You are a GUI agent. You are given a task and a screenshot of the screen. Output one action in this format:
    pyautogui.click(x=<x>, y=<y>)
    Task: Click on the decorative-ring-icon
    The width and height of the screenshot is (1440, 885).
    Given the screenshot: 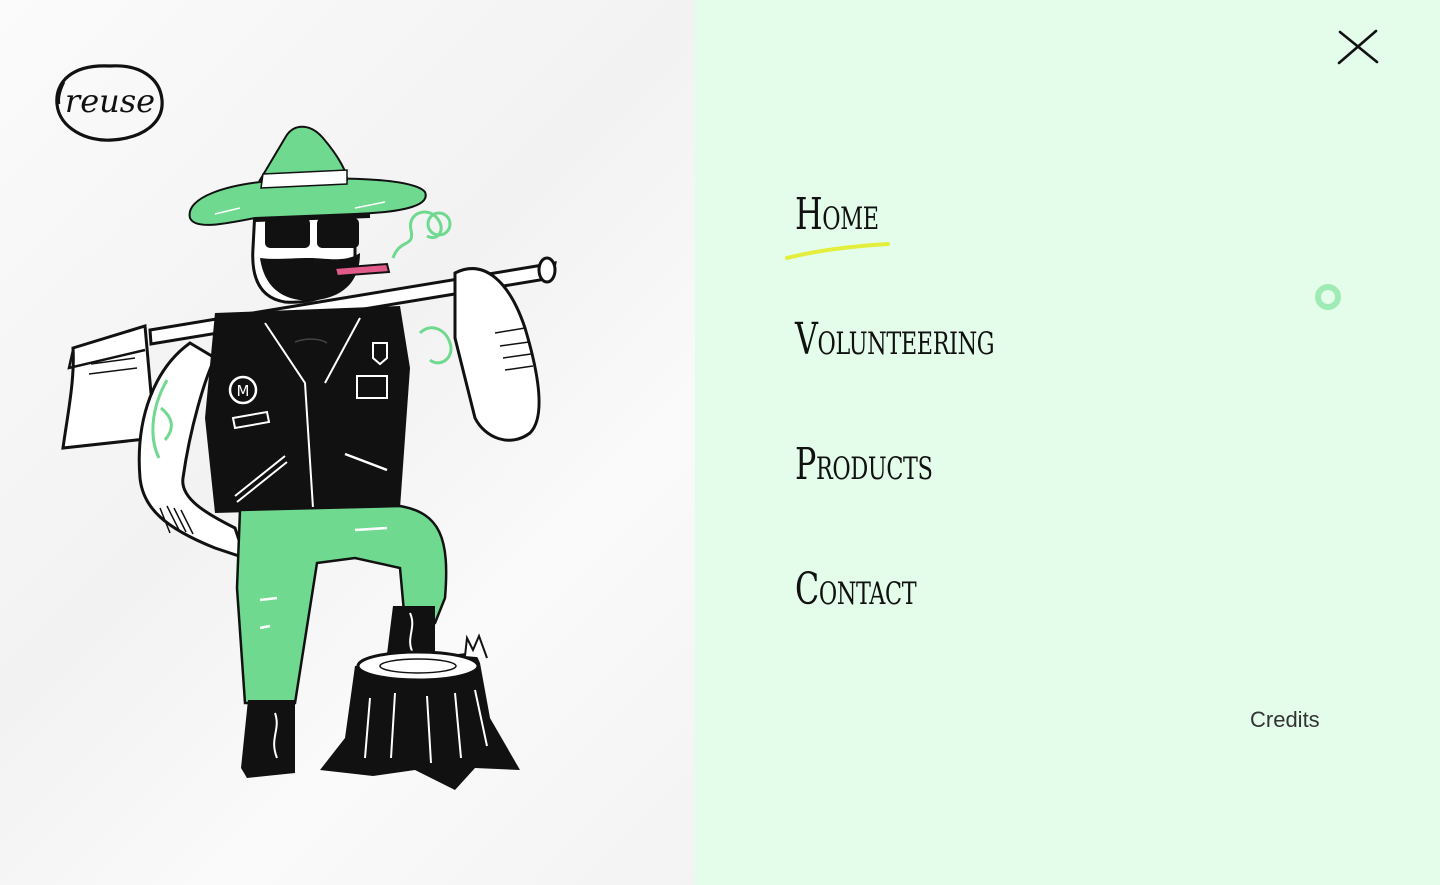 What is the action you would take?
    pyautogui.click(x=1328, y=297)
    